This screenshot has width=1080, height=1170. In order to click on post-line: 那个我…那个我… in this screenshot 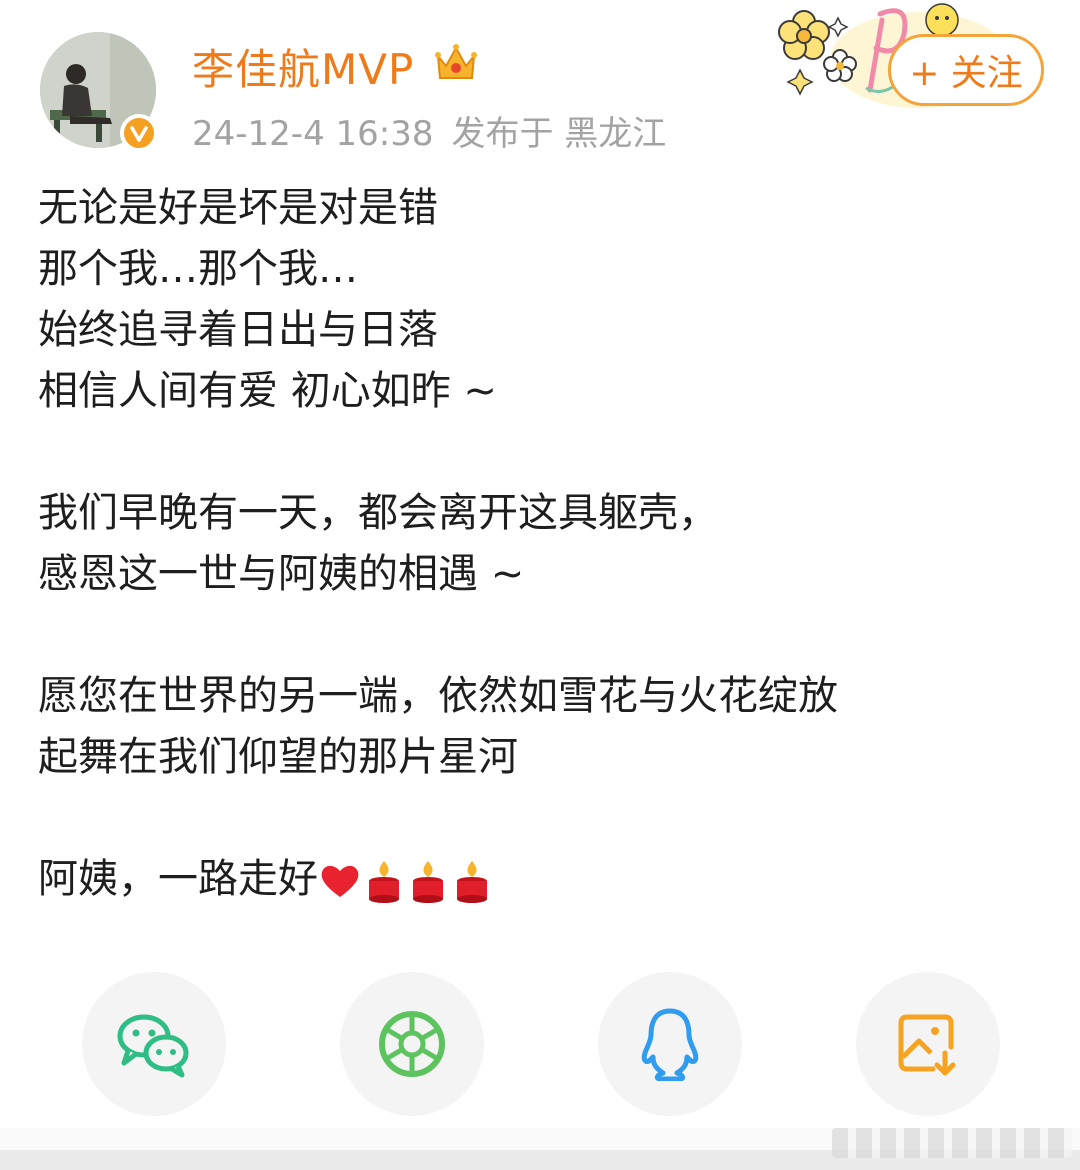, I will do `click(198, 269)`.